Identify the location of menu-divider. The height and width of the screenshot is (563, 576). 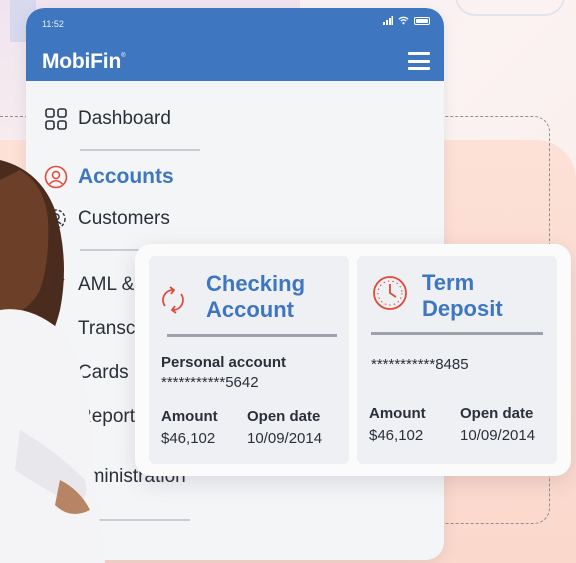
(140, 150).